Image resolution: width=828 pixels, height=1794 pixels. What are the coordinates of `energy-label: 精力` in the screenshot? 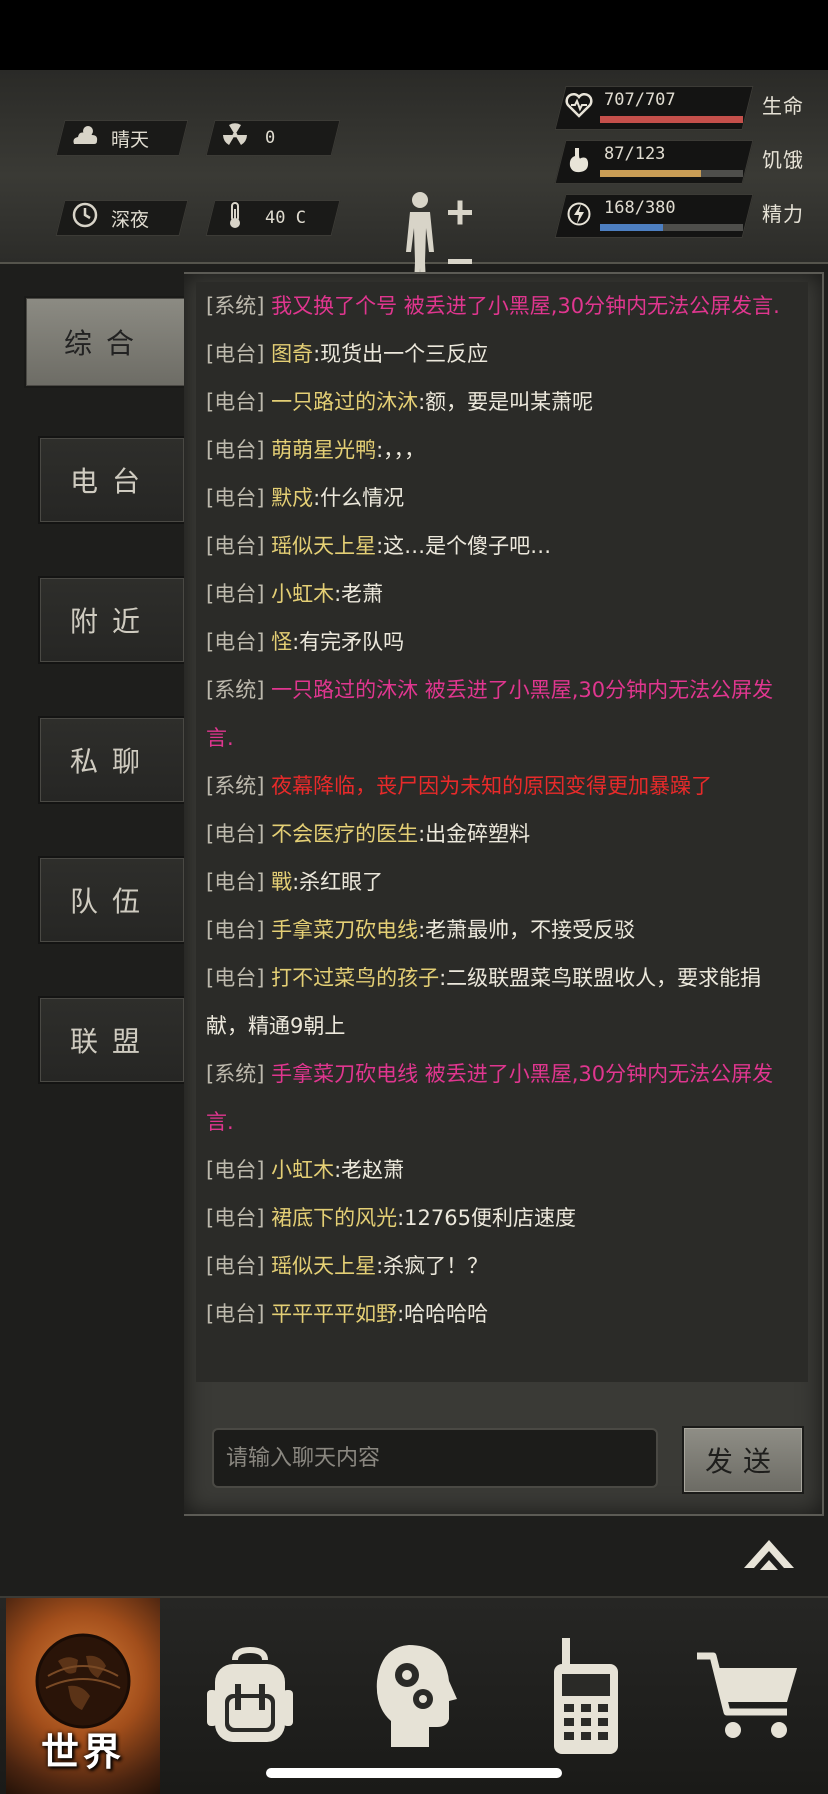 It's located at (783, 214).